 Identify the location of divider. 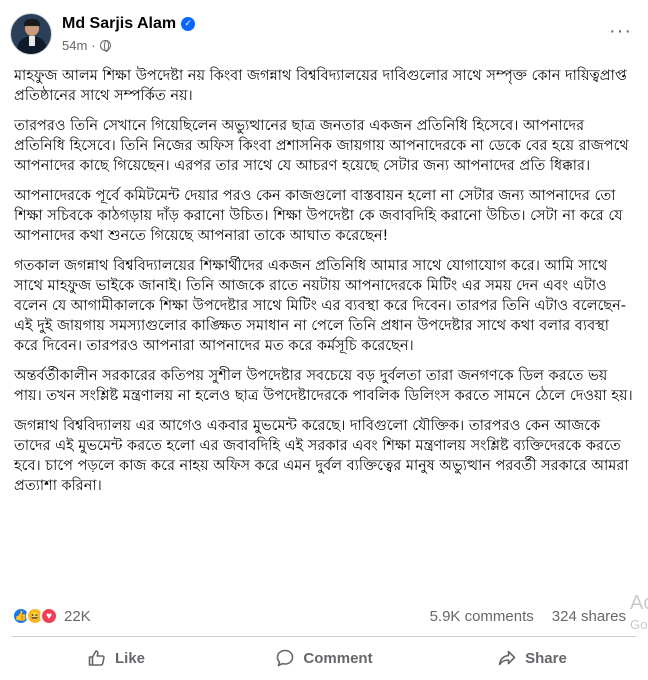
(324, 636).